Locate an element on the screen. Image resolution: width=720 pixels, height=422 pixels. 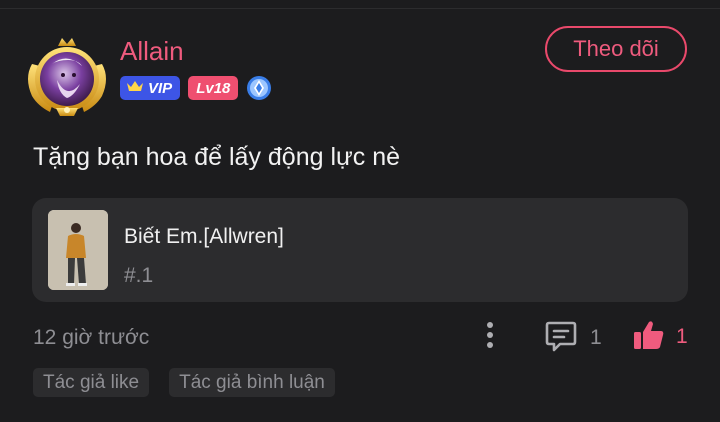
comment-text: Tặng bạn hoa để lấy động lực nè is located at coordinates (217, 157).